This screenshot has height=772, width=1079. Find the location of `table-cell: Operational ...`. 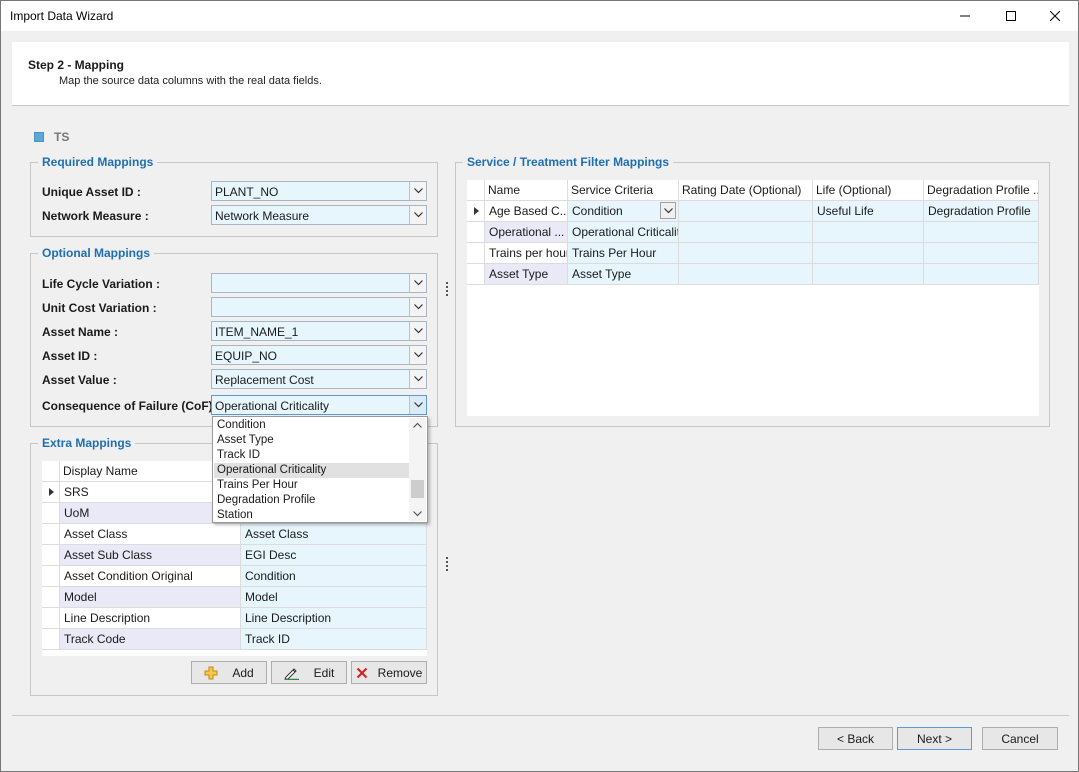

table-cell: Operational ... is located at coordinates (526, 232).